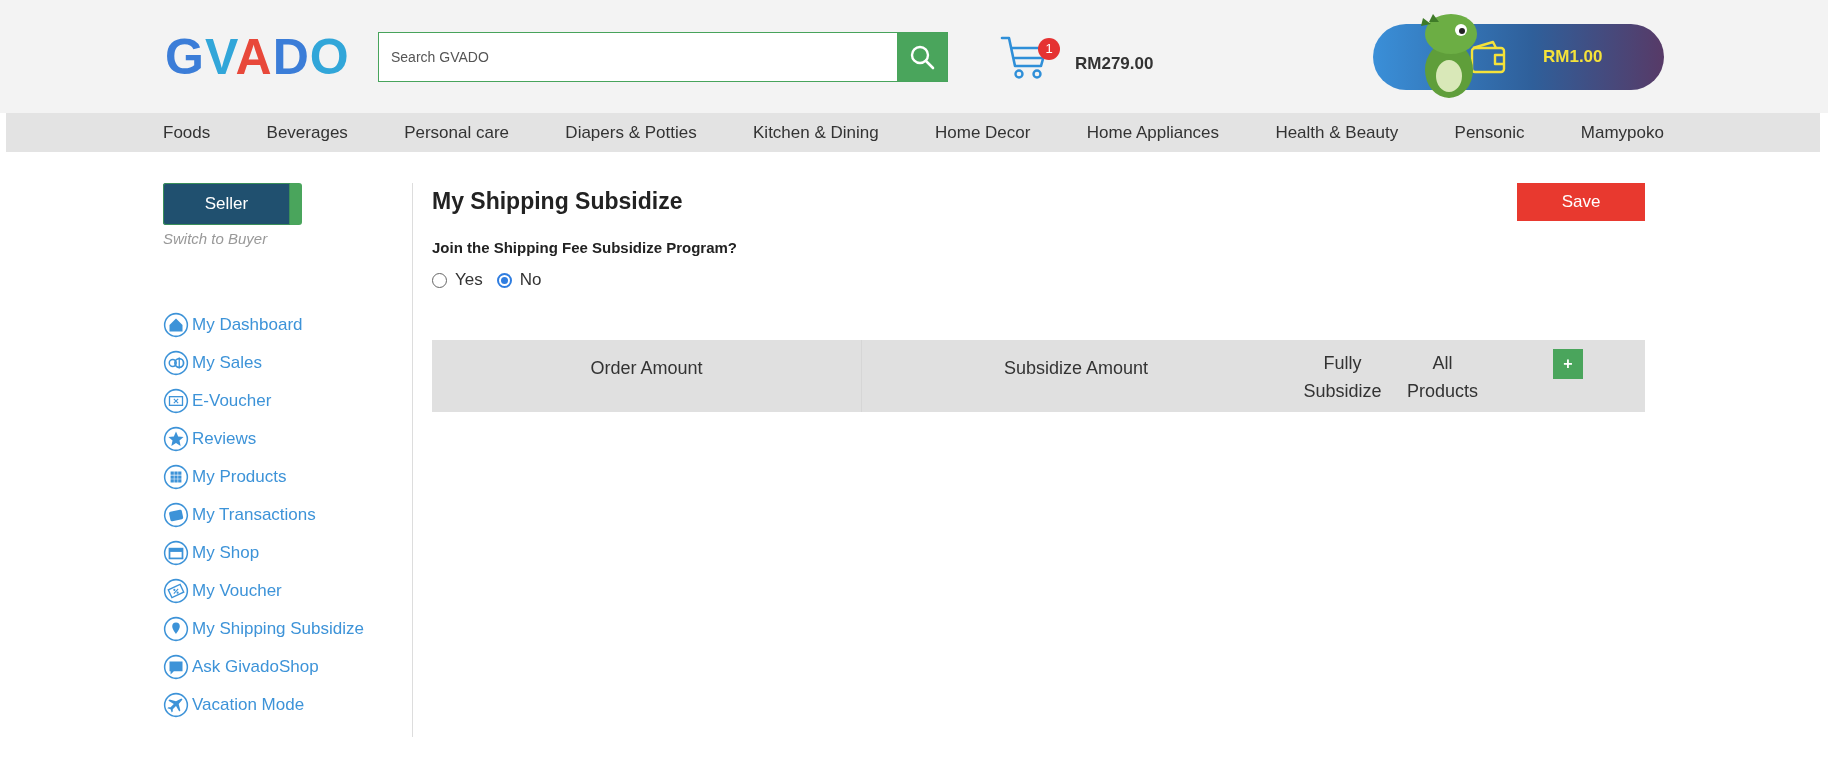  Describe the element at coordinates (237, 591) in the screenshot. I see `sidebar-menu-link: My Voucher` at that location.